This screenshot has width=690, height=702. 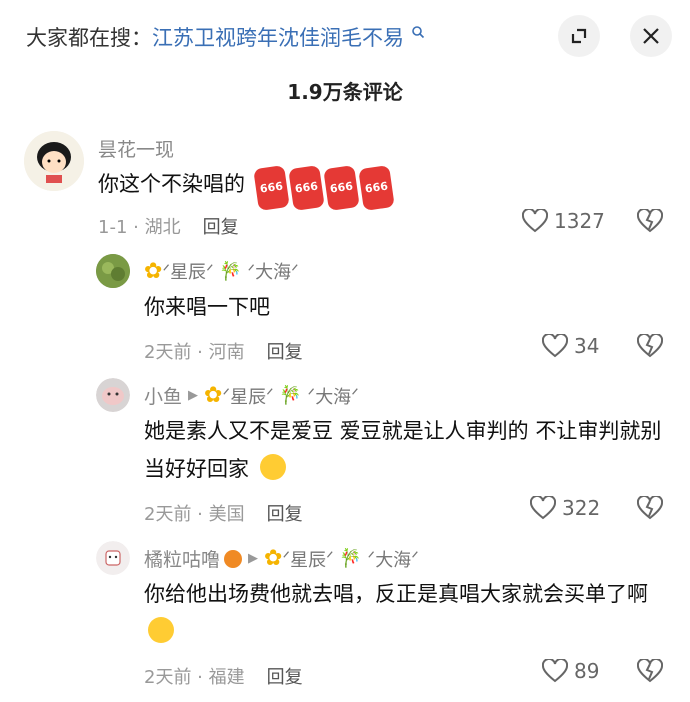 I want to click on reply-username: 小鱼 ▶ ✿ ᐟ 星辰 ᐟ 🎋 ᐟ 大海 ᐟ, so click(x=251, y=395).